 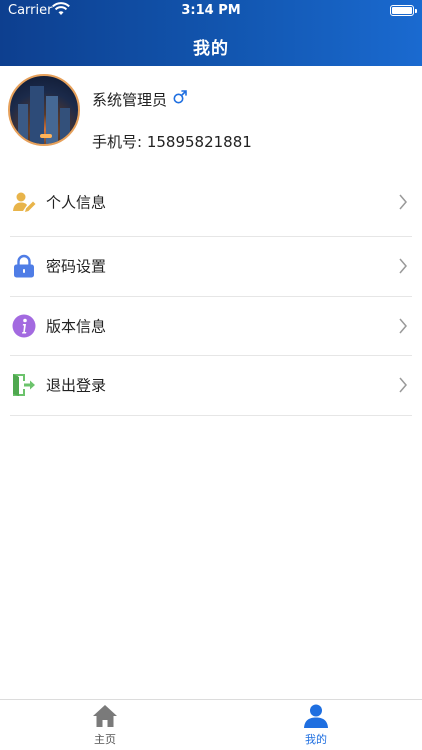 What do you see at coordinates (316, 716) in the screenshot?
I see `person-icon` at bounding box center [316, 716].